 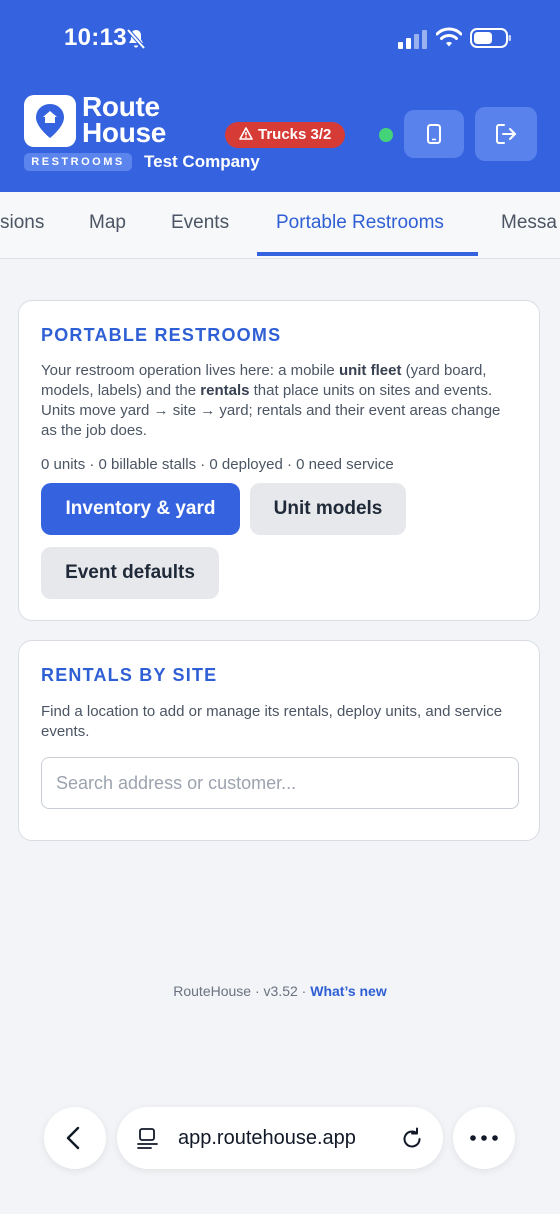 I want to click on trucks-alert-badge: Trucks 3/2, so click(x=285, y=135).